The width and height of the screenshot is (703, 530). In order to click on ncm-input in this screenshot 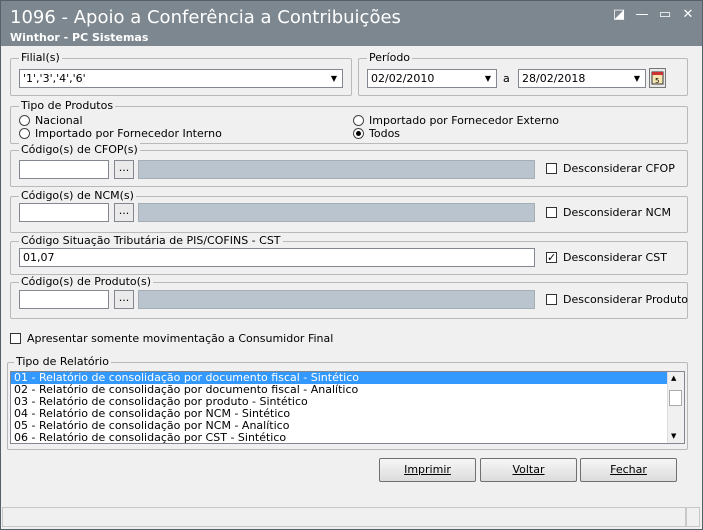, I will do `click(64, 212)`.